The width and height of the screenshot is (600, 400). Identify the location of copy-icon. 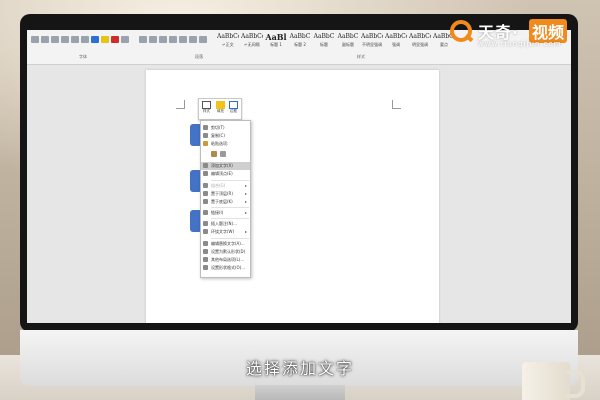
(205, 135).